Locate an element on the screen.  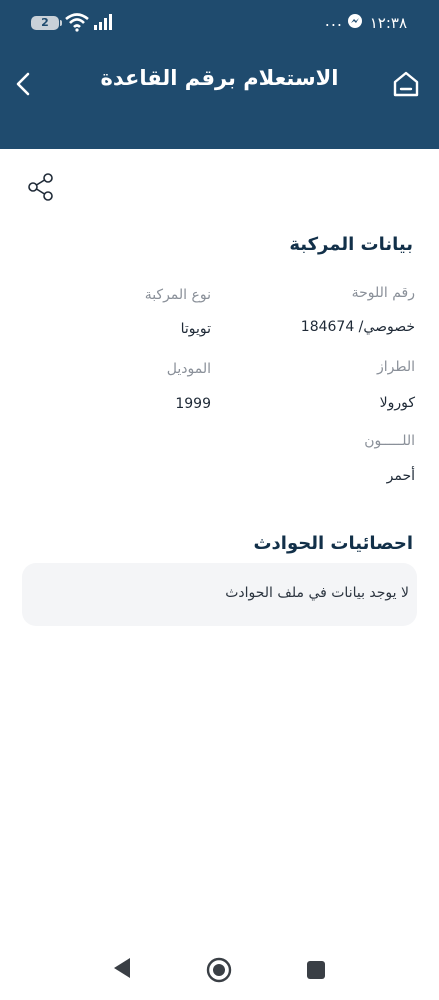
page-title: الاستعلام برقم القاعدة is located at coordinates (219, 78).